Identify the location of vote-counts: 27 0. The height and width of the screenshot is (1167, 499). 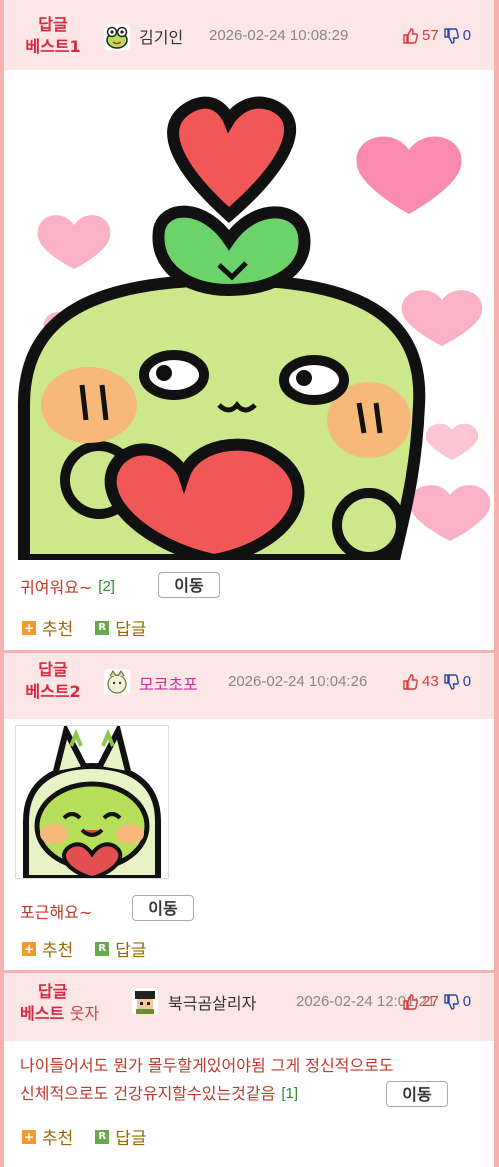
(436, 1001).